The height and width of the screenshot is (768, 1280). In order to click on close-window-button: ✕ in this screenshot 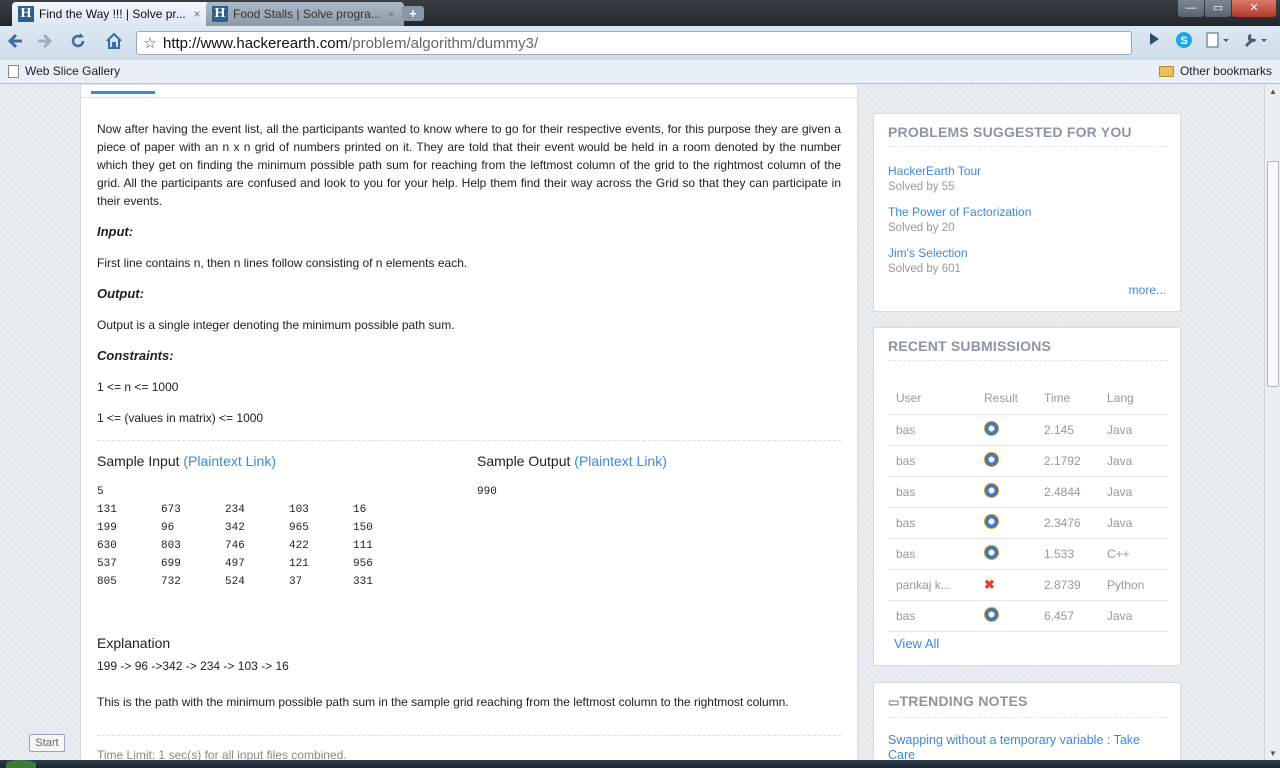, I will do `click(1254, 8)`.